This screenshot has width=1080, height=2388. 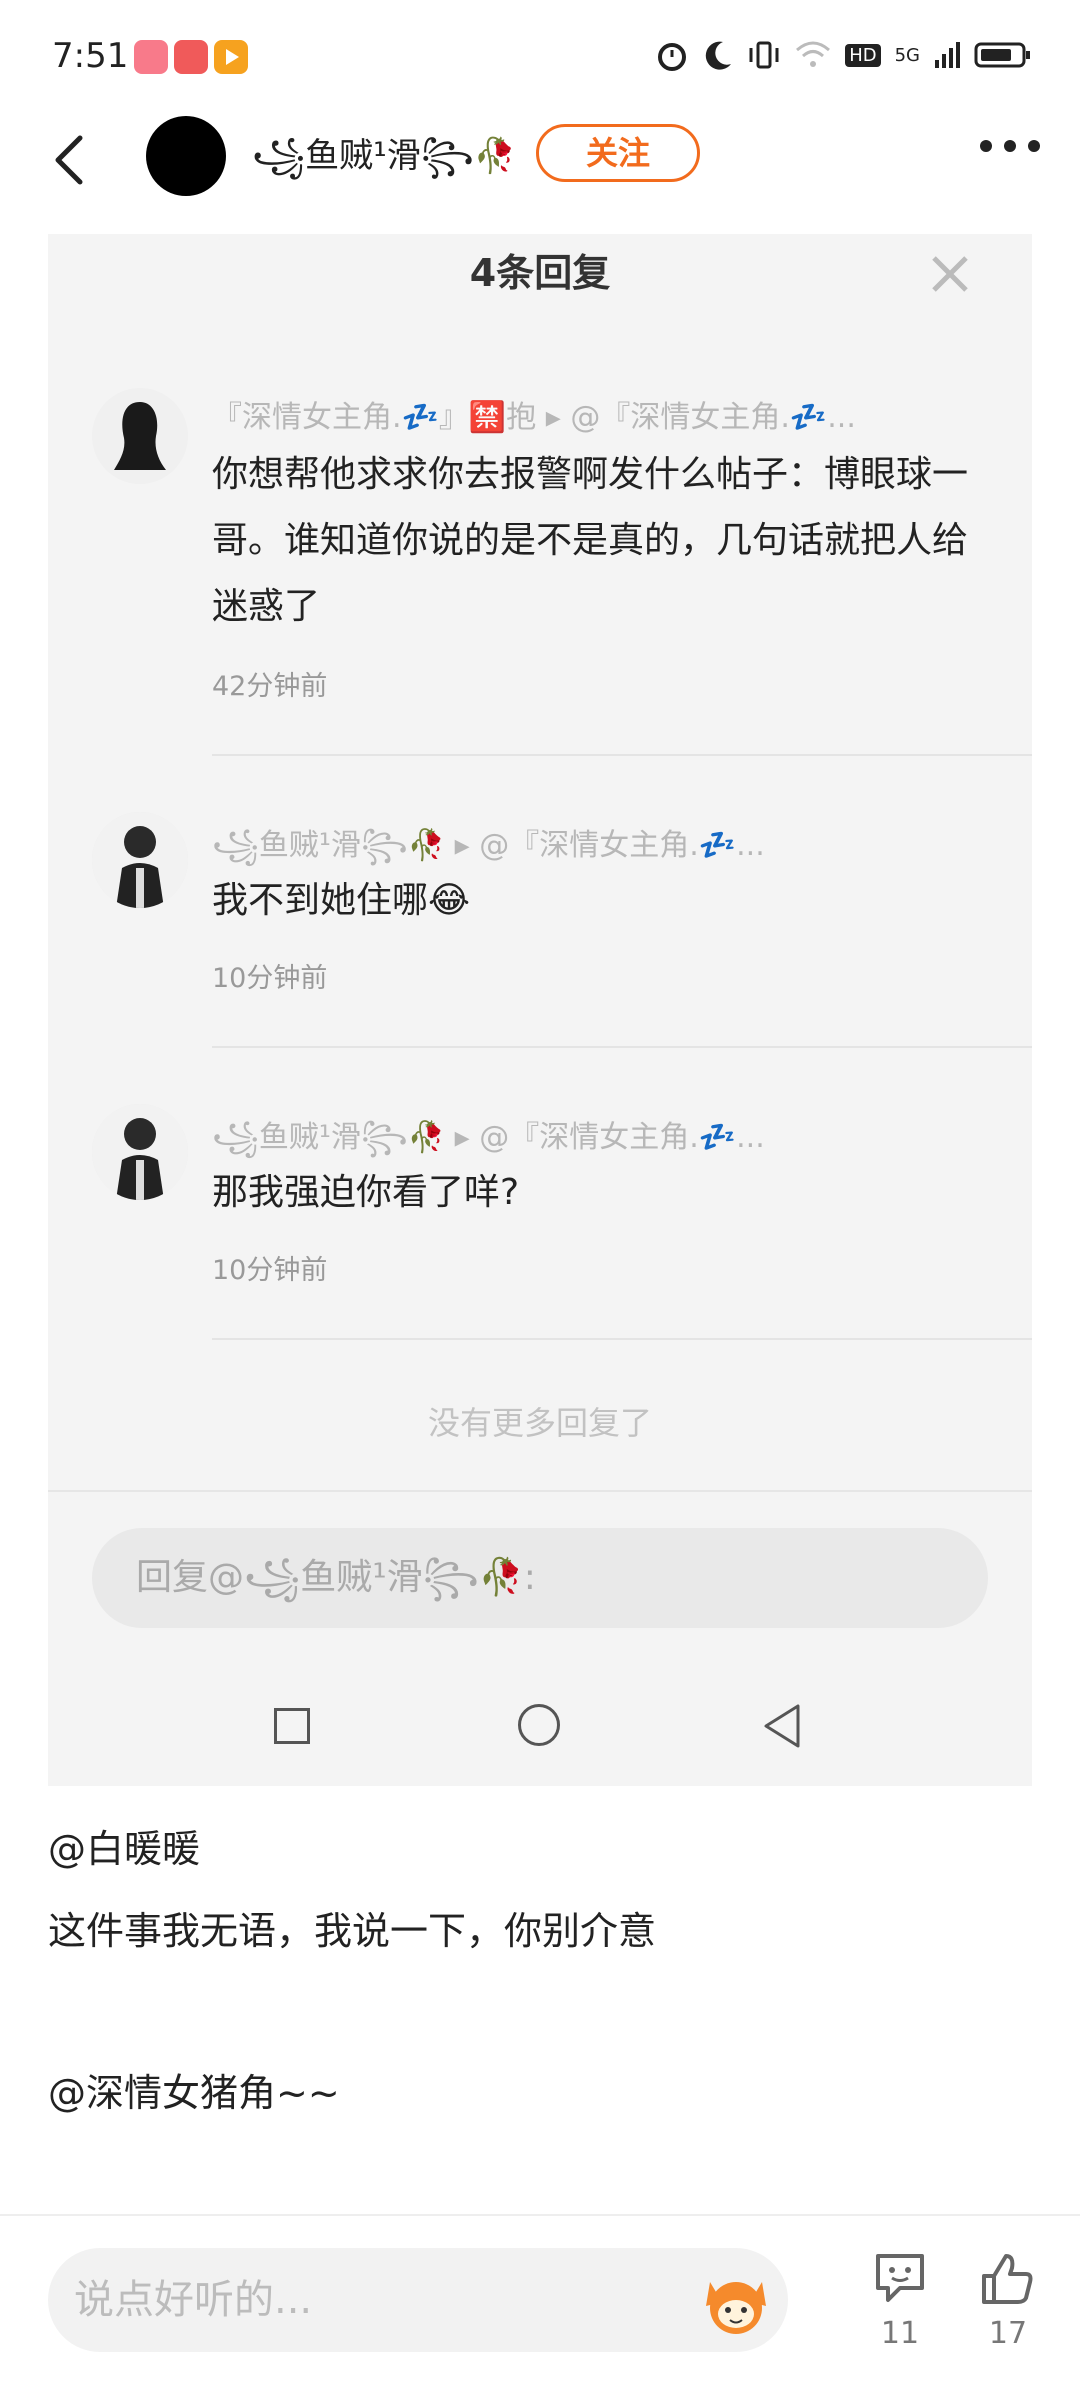 What do you see at coordinates (90, 56) in the screenshot?
I see `status-time: 7:51` at bounding box center [90, 56].